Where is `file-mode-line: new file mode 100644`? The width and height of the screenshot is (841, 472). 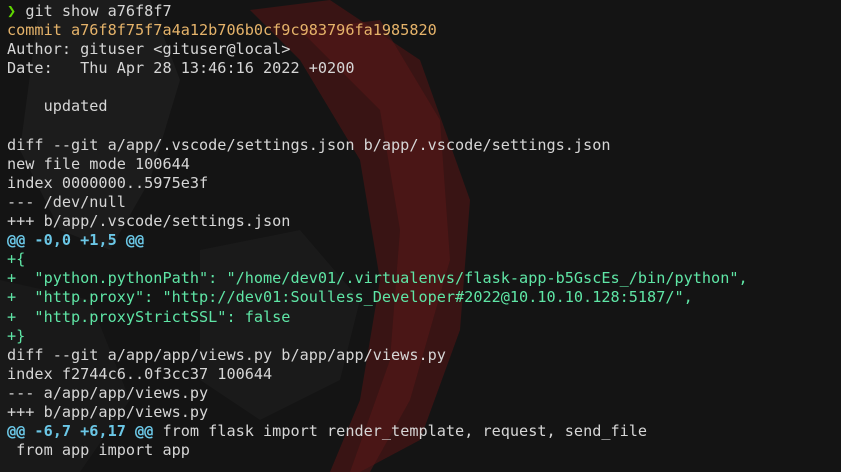 file-mode-line: new file mode 100644 is located at coordinates (98, 163).